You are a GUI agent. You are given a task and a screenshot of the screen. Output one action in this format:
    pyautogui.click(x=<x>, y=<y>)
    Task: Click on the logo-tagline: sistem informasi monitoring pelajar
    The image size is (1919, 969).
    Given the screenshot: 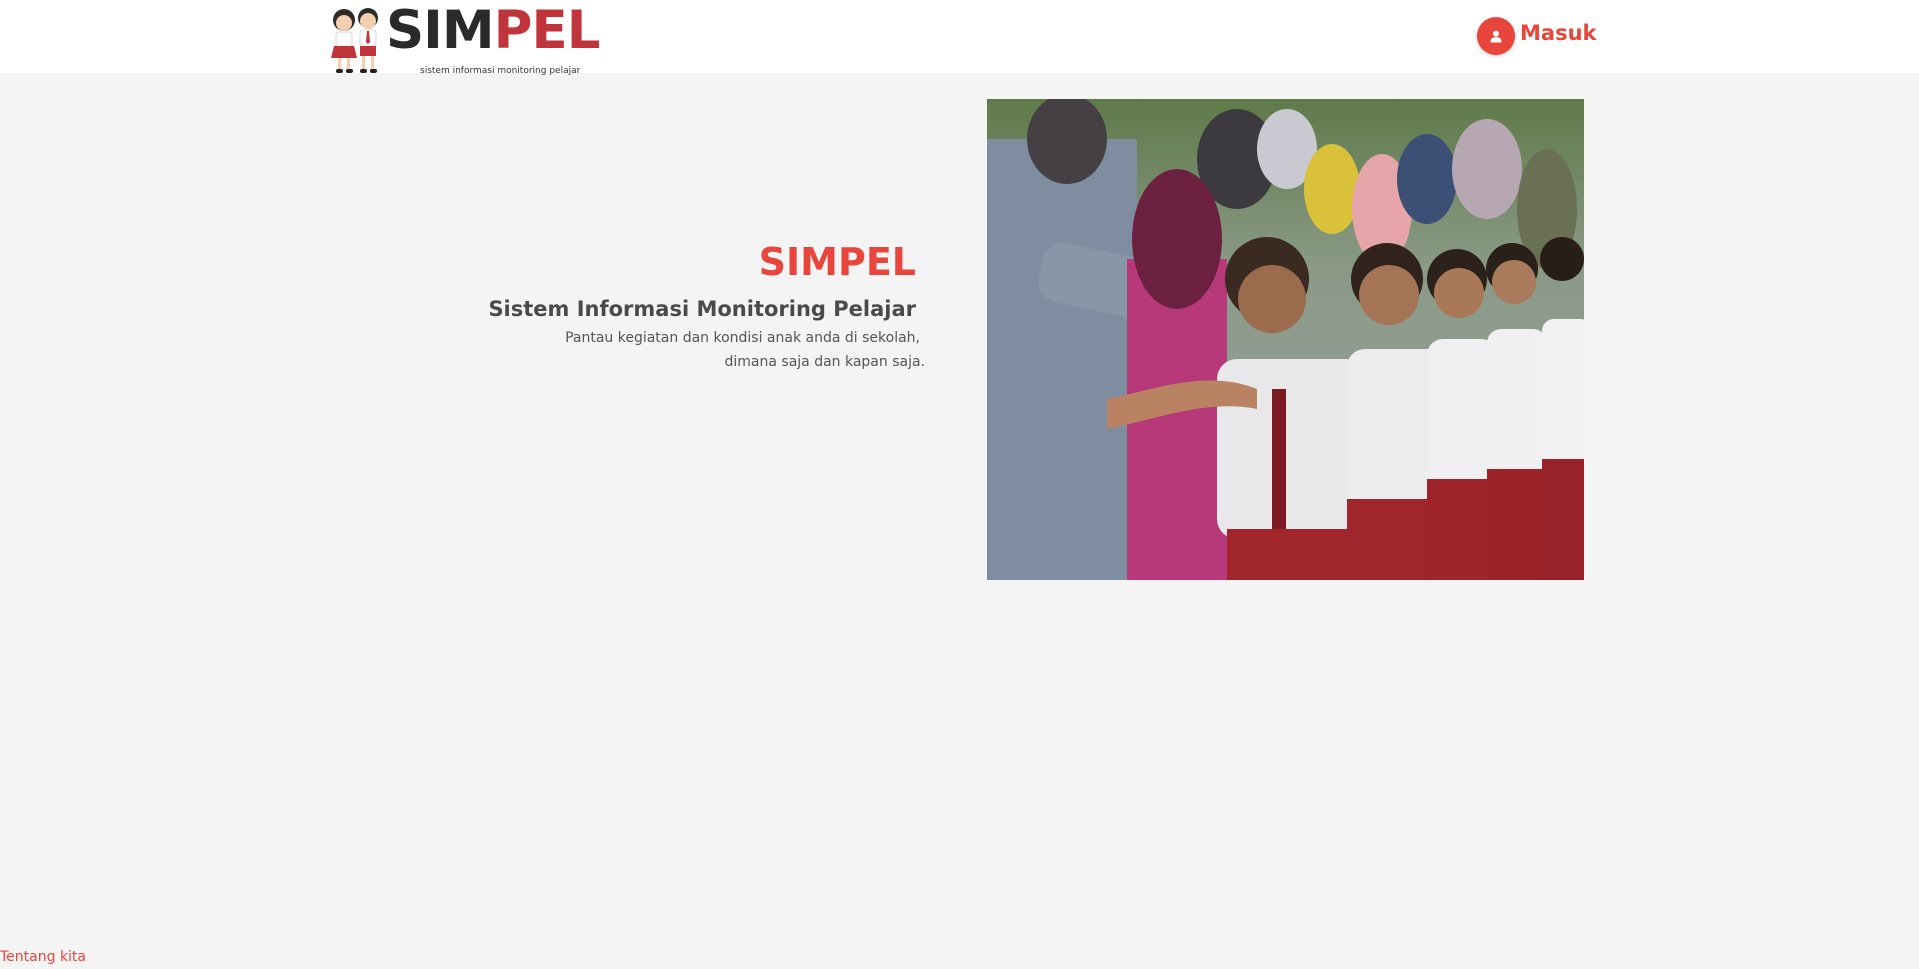 What is the action you would take?
    pyautogui.click(x=500, y=71)
    